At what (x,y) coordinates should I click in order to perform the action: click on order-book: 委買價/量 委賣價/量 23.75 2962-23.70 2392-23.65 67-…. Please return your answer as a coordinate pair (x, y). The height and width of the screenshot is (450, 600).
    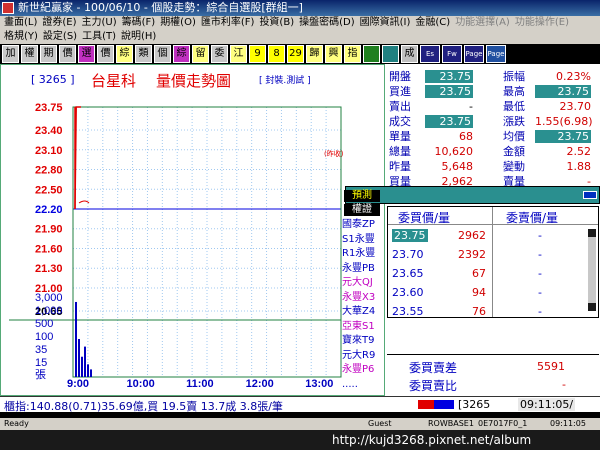
    Looking at the image, I should click on (493, 262).